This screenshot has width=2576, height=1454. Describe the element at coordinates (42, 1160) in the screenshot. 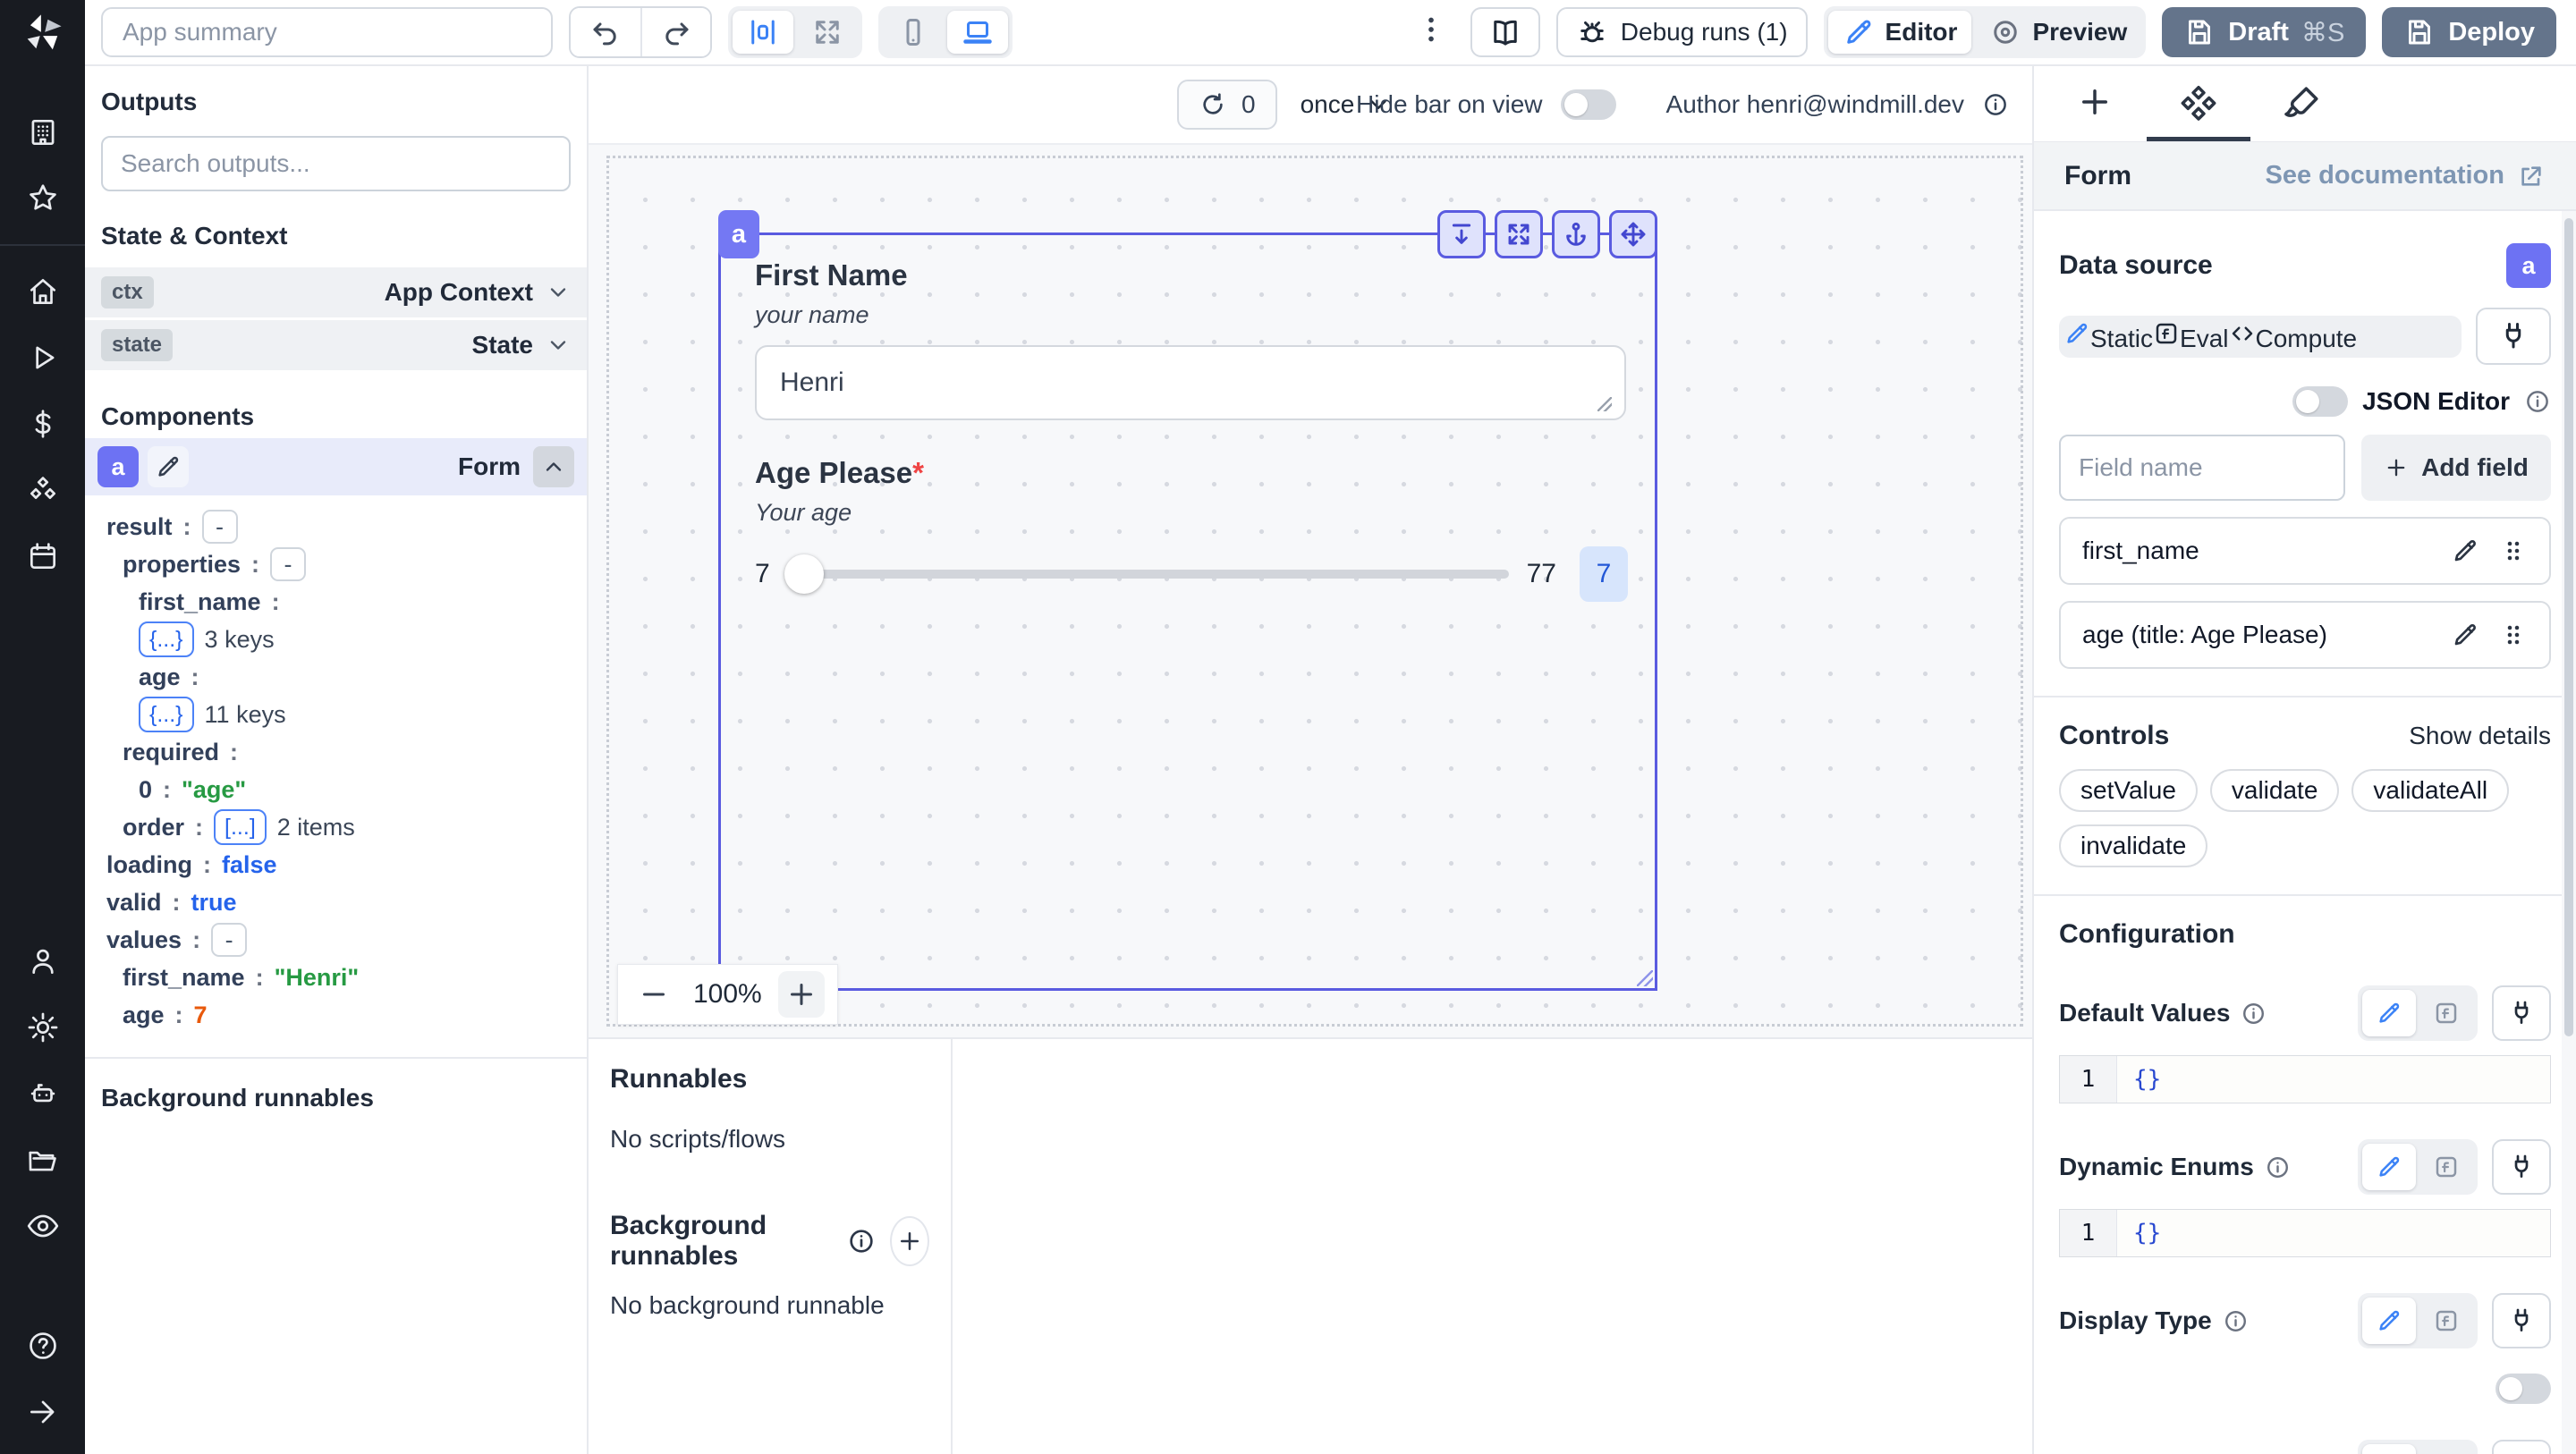

I see `sidebar-item-folders` at that location.